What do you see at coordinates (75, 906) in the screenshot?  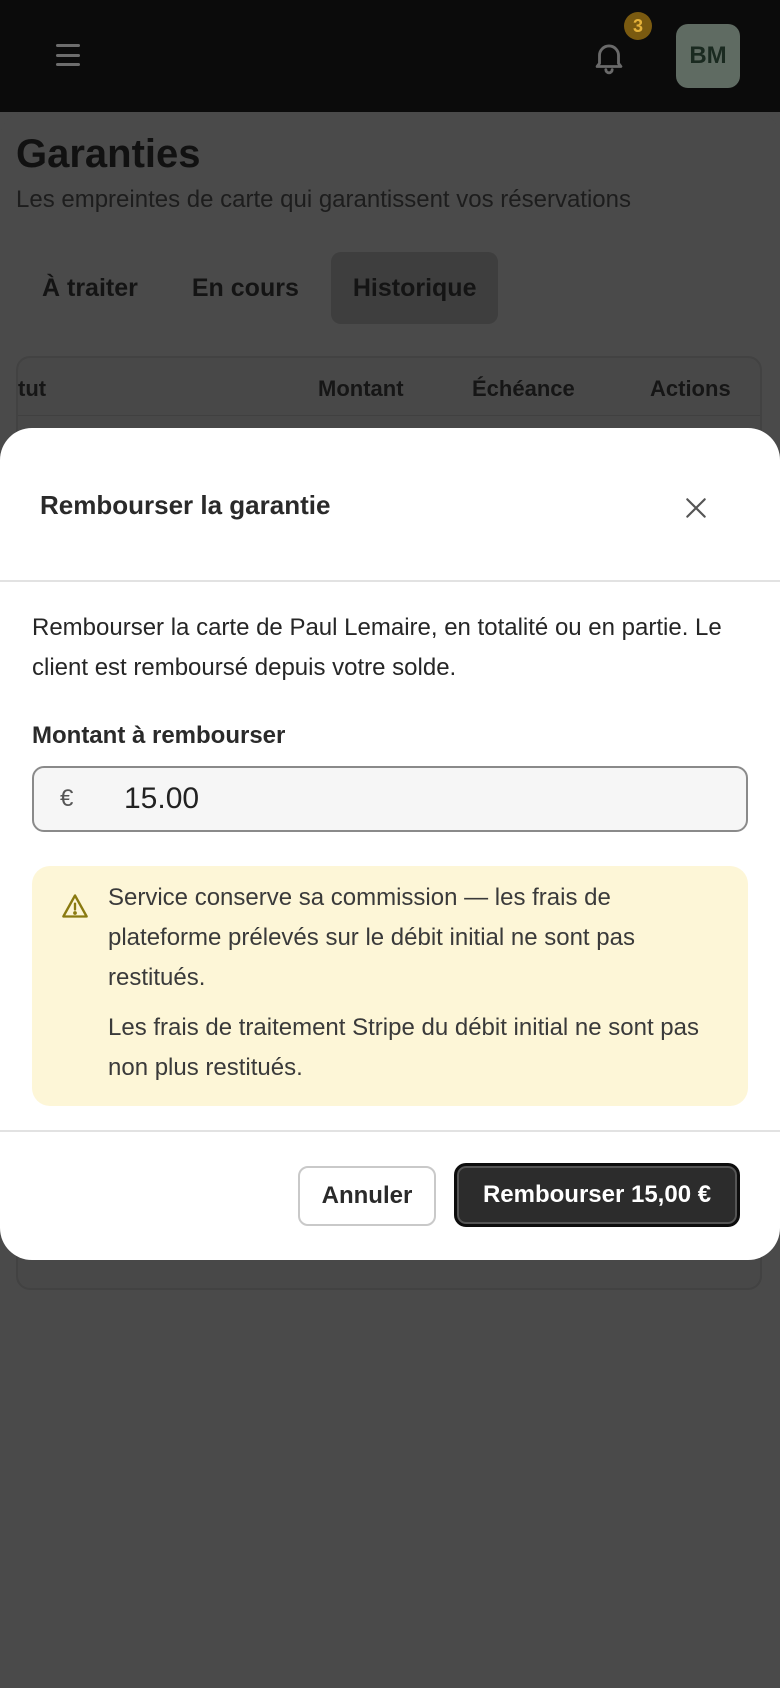 I see `warning-triangle-icon` at bounding box center [75, 906].